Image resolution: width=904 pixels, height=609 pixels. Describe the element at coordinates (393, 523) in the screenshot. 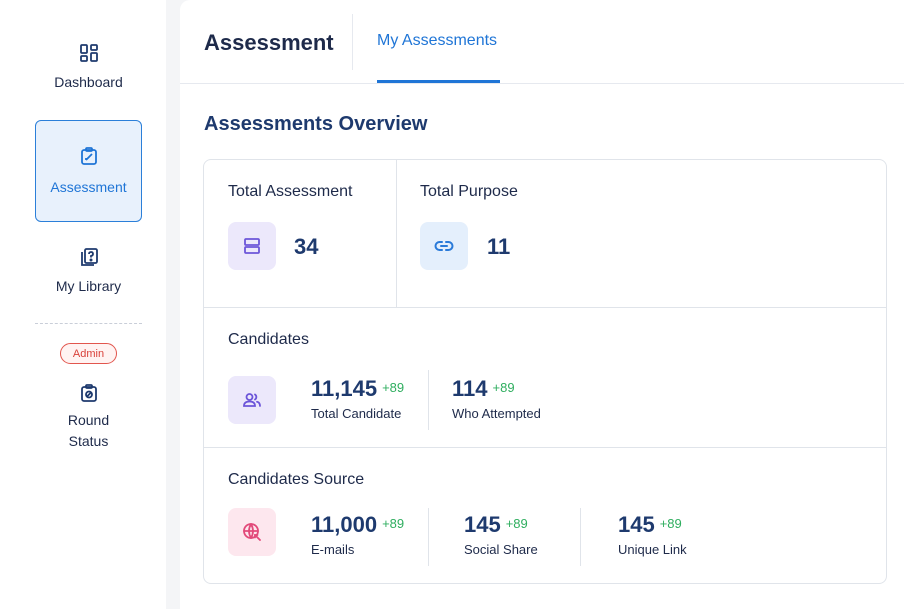

I see `emails-delta: +89` at that location.